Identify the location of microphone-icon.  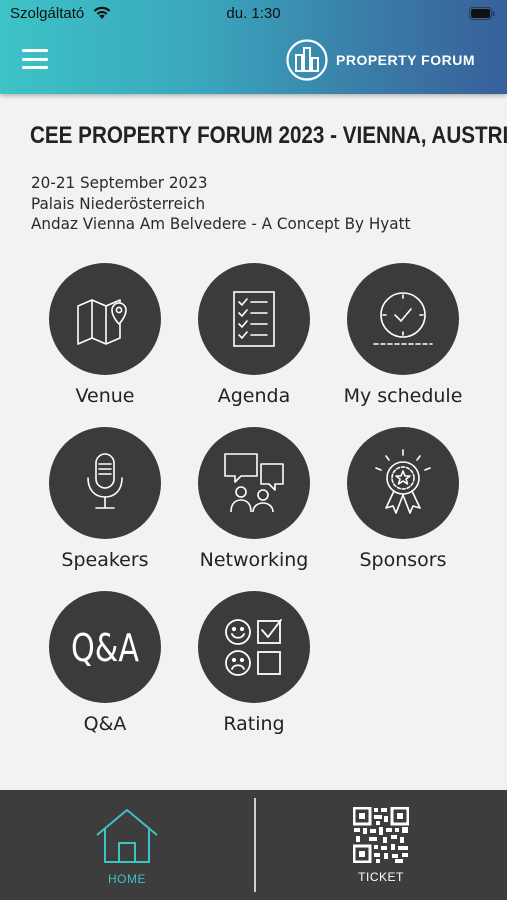
(105, 481).